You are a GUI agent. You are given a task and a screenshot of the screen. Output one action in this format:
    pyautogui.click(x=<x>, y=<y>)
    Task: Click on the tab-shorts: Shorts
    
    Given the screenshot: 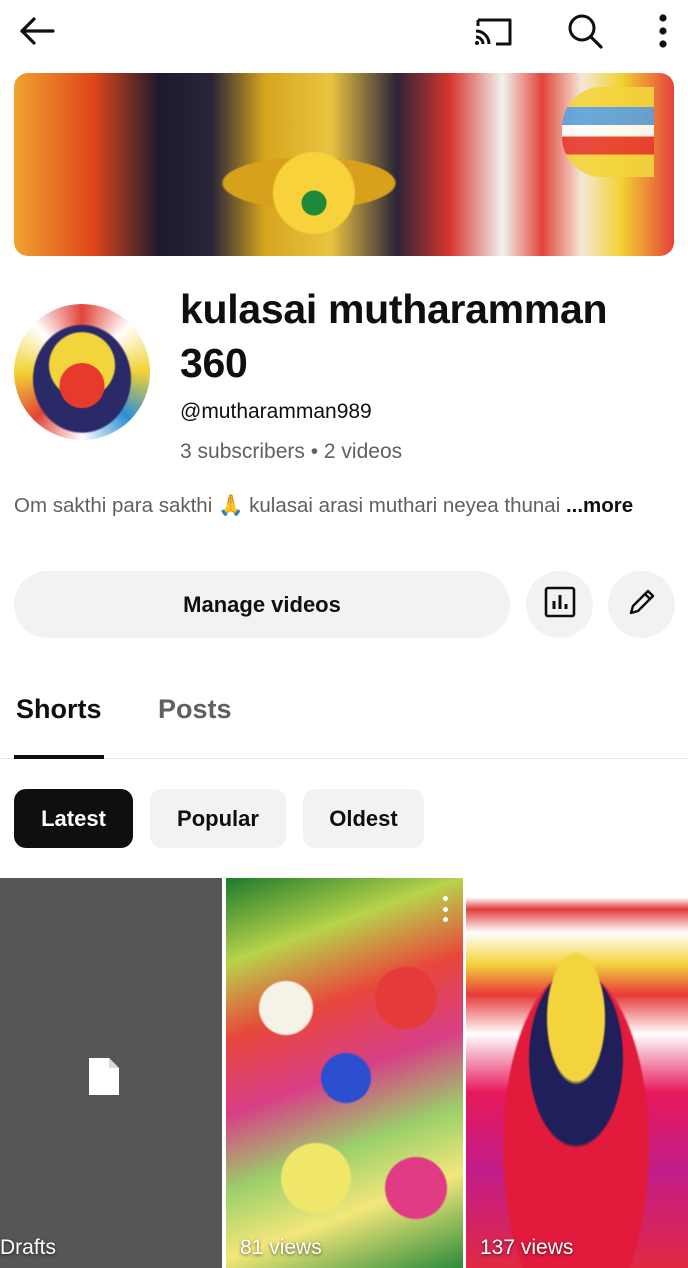 What is the action you would take?
    pyautogui.click(x=59, y=709)
    